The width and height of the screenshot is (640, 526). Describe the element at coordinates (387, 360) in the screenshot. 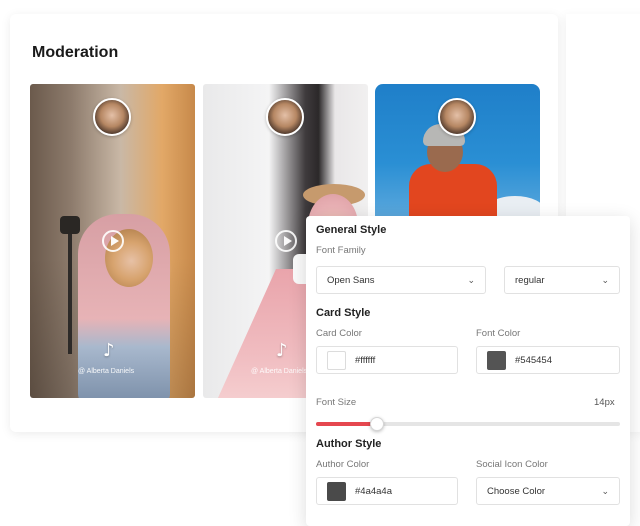

I see `card-color-field: #ffffff` at that location.